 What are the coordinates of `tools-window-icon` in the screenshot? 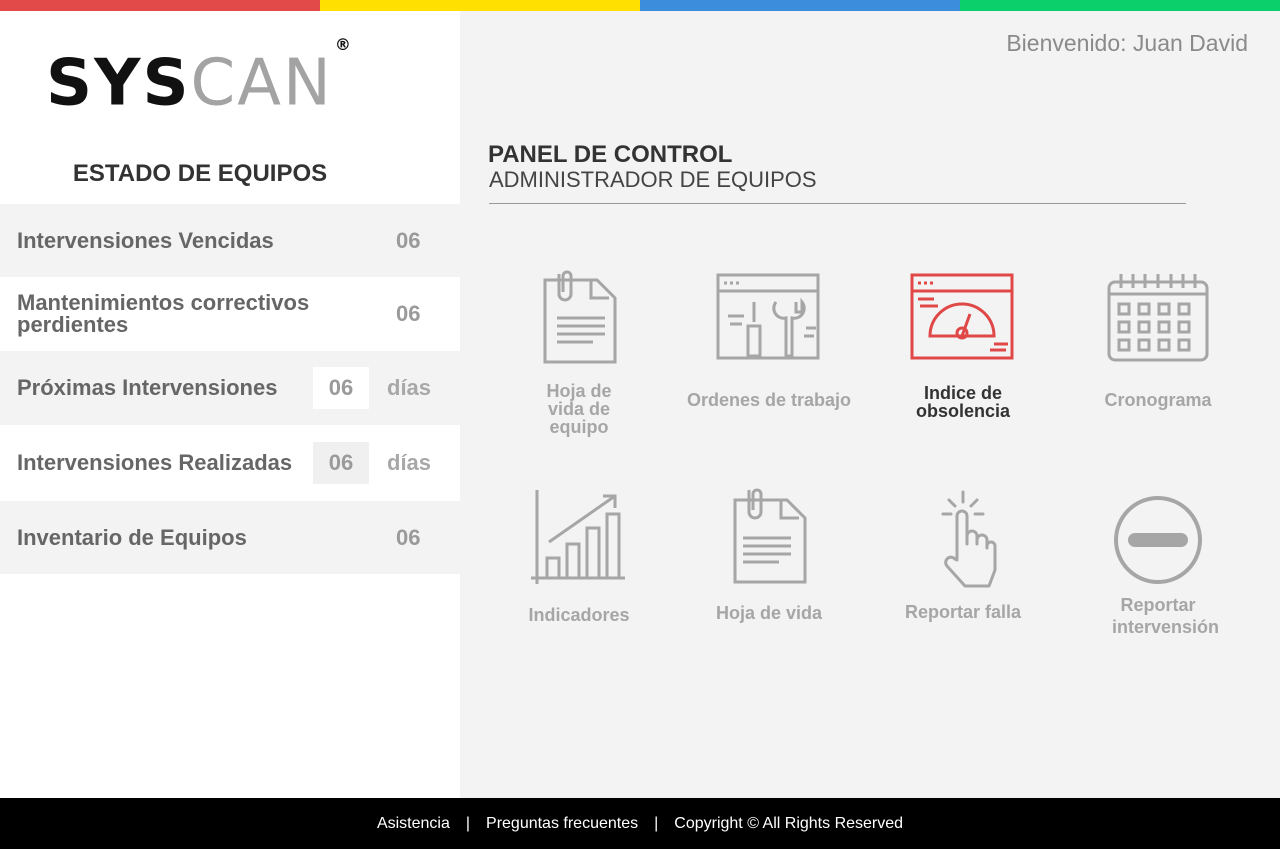 It's located at (768, 316).